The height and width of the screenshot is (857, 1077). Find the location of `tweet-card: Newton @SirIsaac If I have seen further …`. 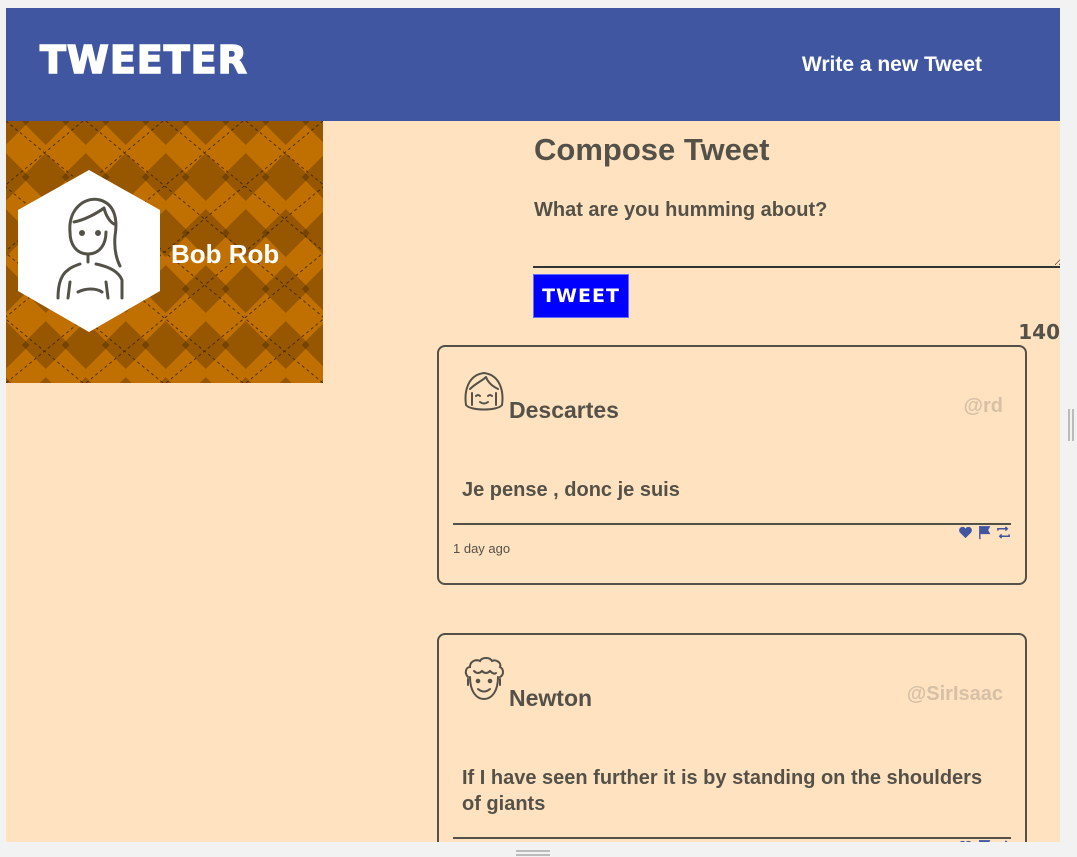

tweet-card: Newton @SirIsaac If I have seen further … is located at coordinates (732, 737).